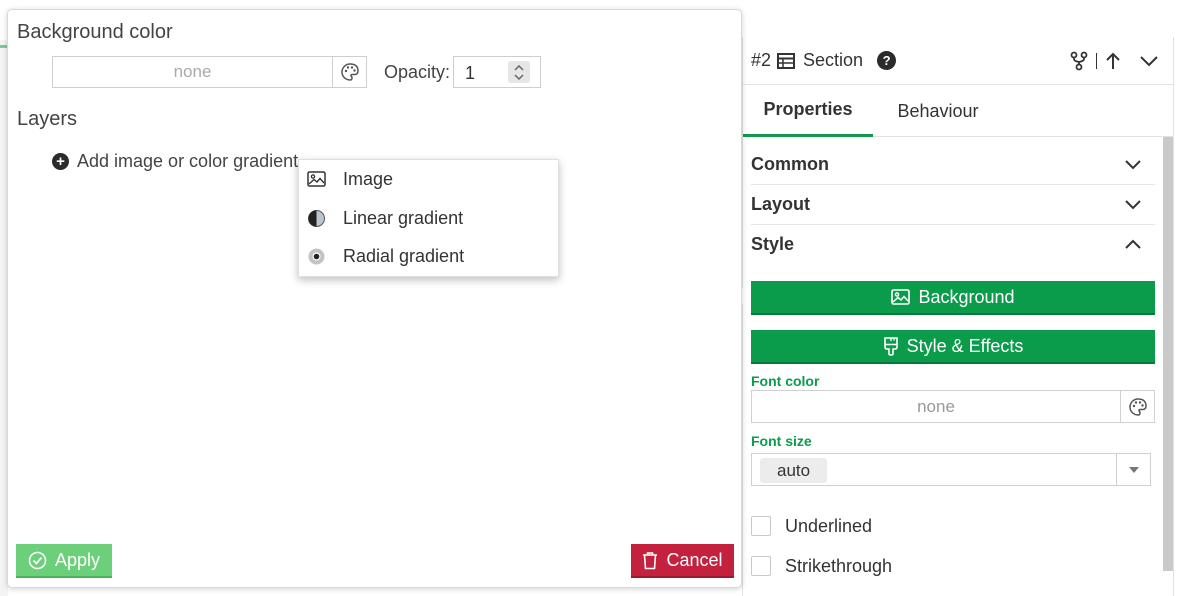 The height and width of the screenshot is (596, 1185). I want to click on menu-item-image-label: Image, so click(368, 178).